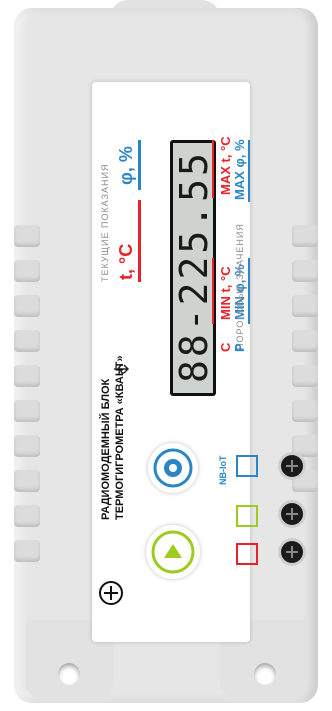  I want to click on max-t-bracket, so click(213, 169).